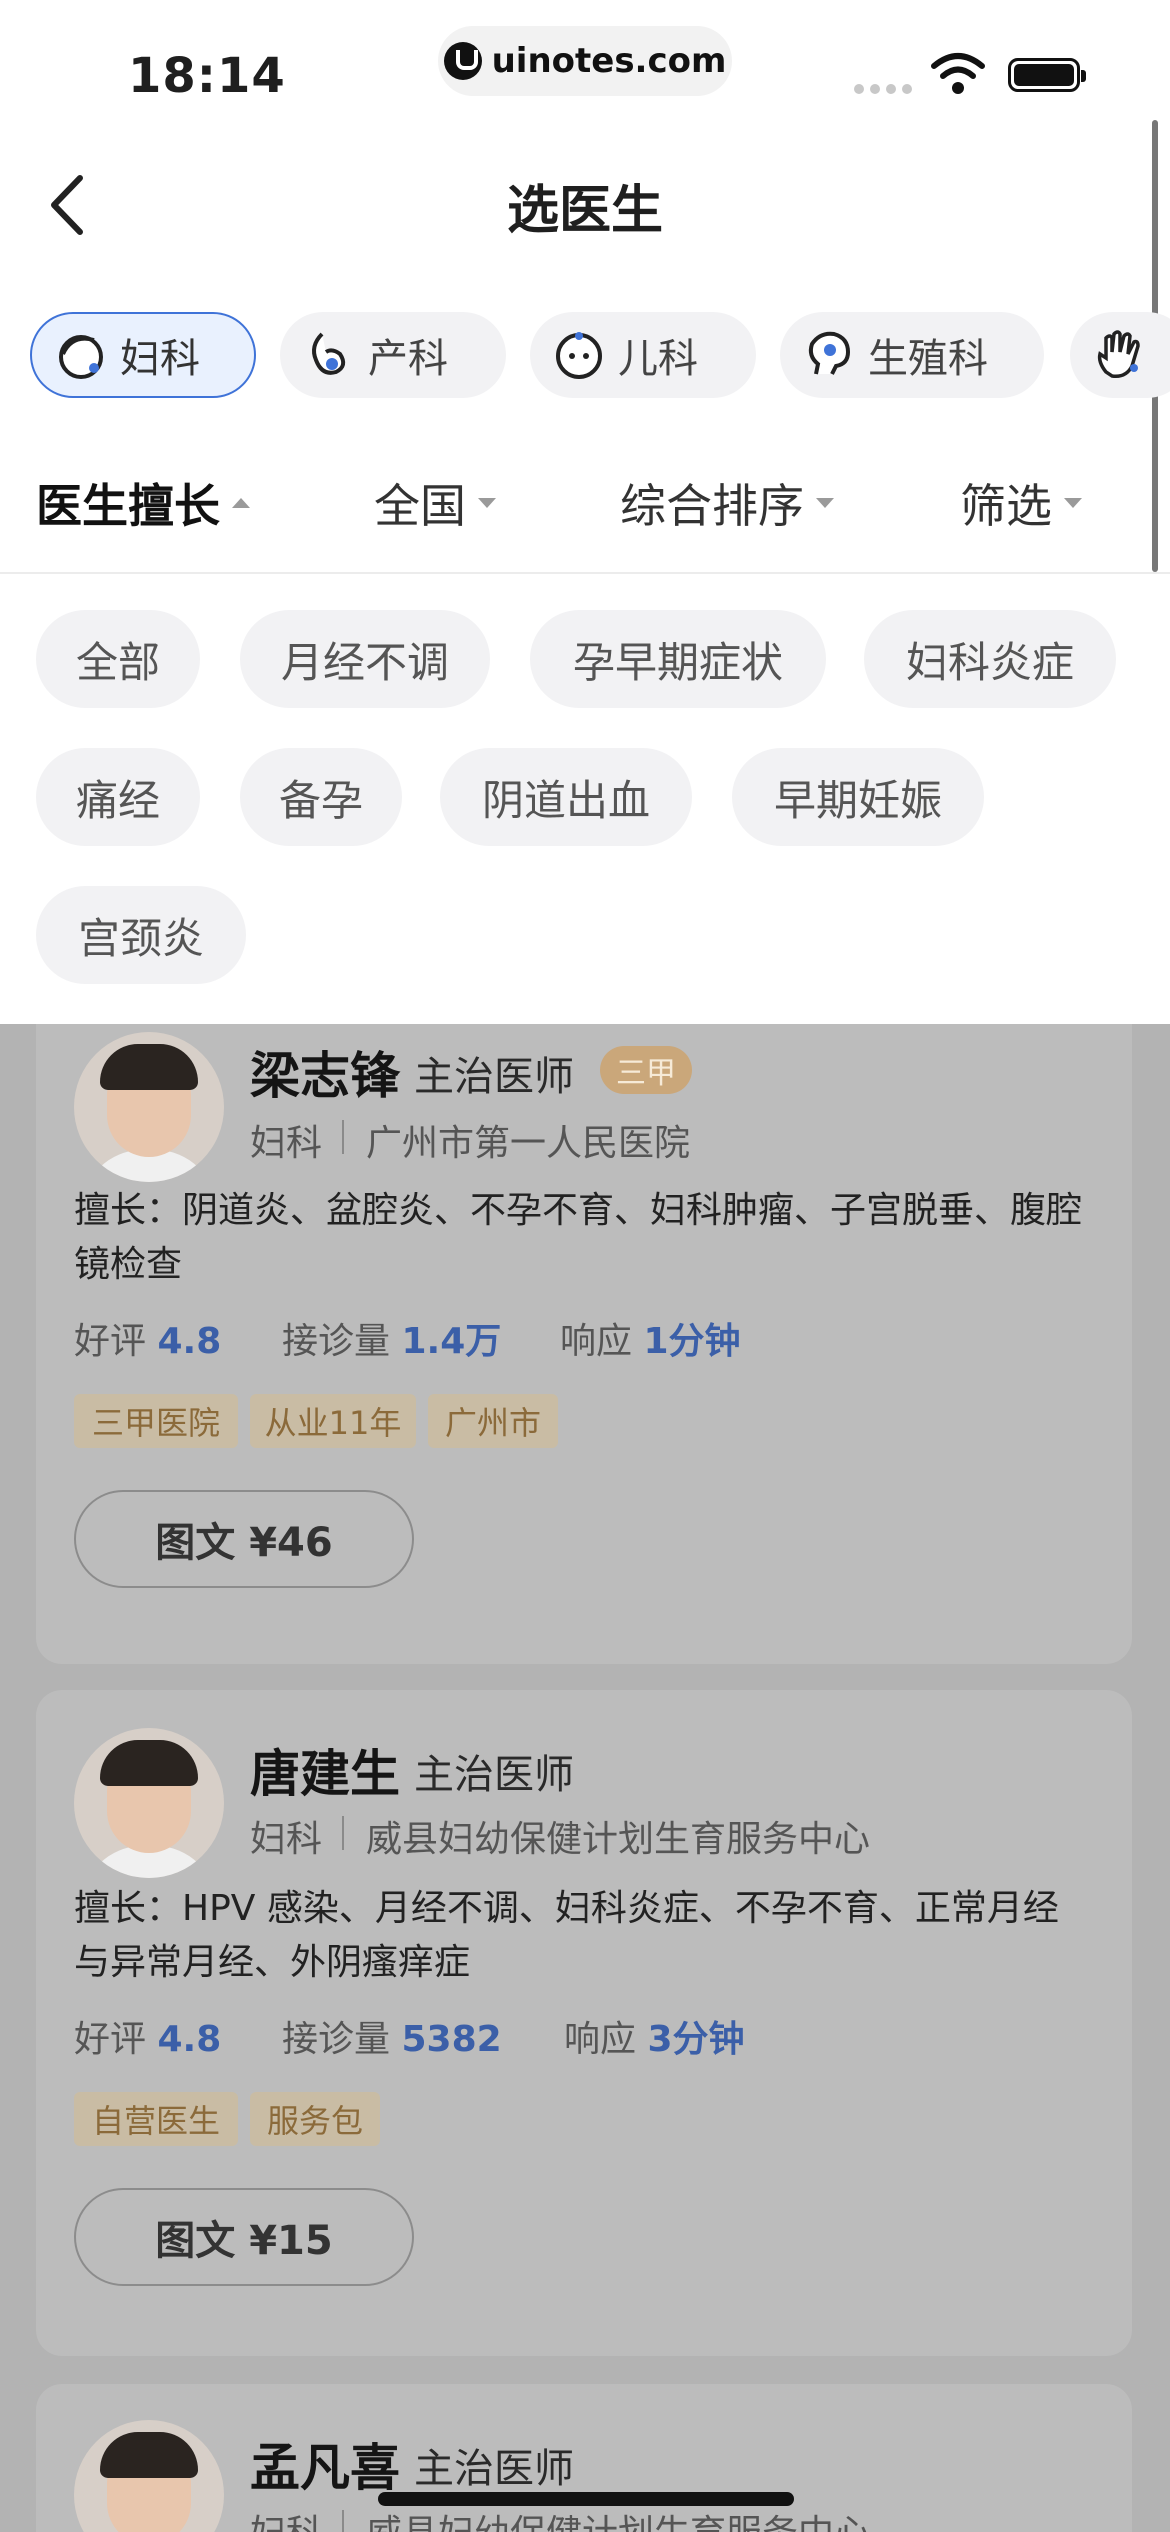 The width and height of the screenshot is (1170, 2532). I want to click on category-pediatrics: 儿科, so click(643, 355).